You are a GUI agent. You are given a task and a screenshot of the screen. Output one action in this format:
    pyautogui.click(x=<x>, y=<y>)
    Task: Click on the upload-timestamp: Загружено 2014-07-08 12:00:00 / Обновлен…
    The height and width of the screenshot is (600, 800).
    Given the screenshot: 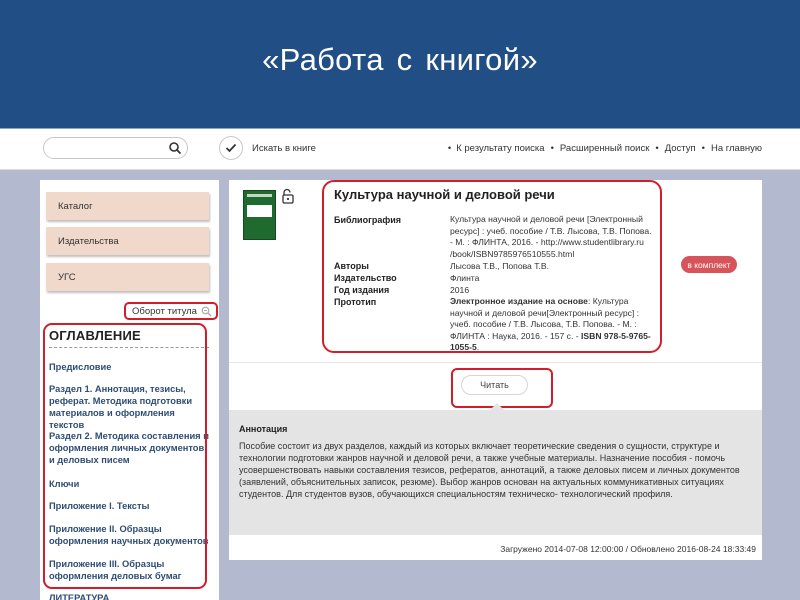 What is the action you would take?
    pyautogui.click(x=628, y=549)
    